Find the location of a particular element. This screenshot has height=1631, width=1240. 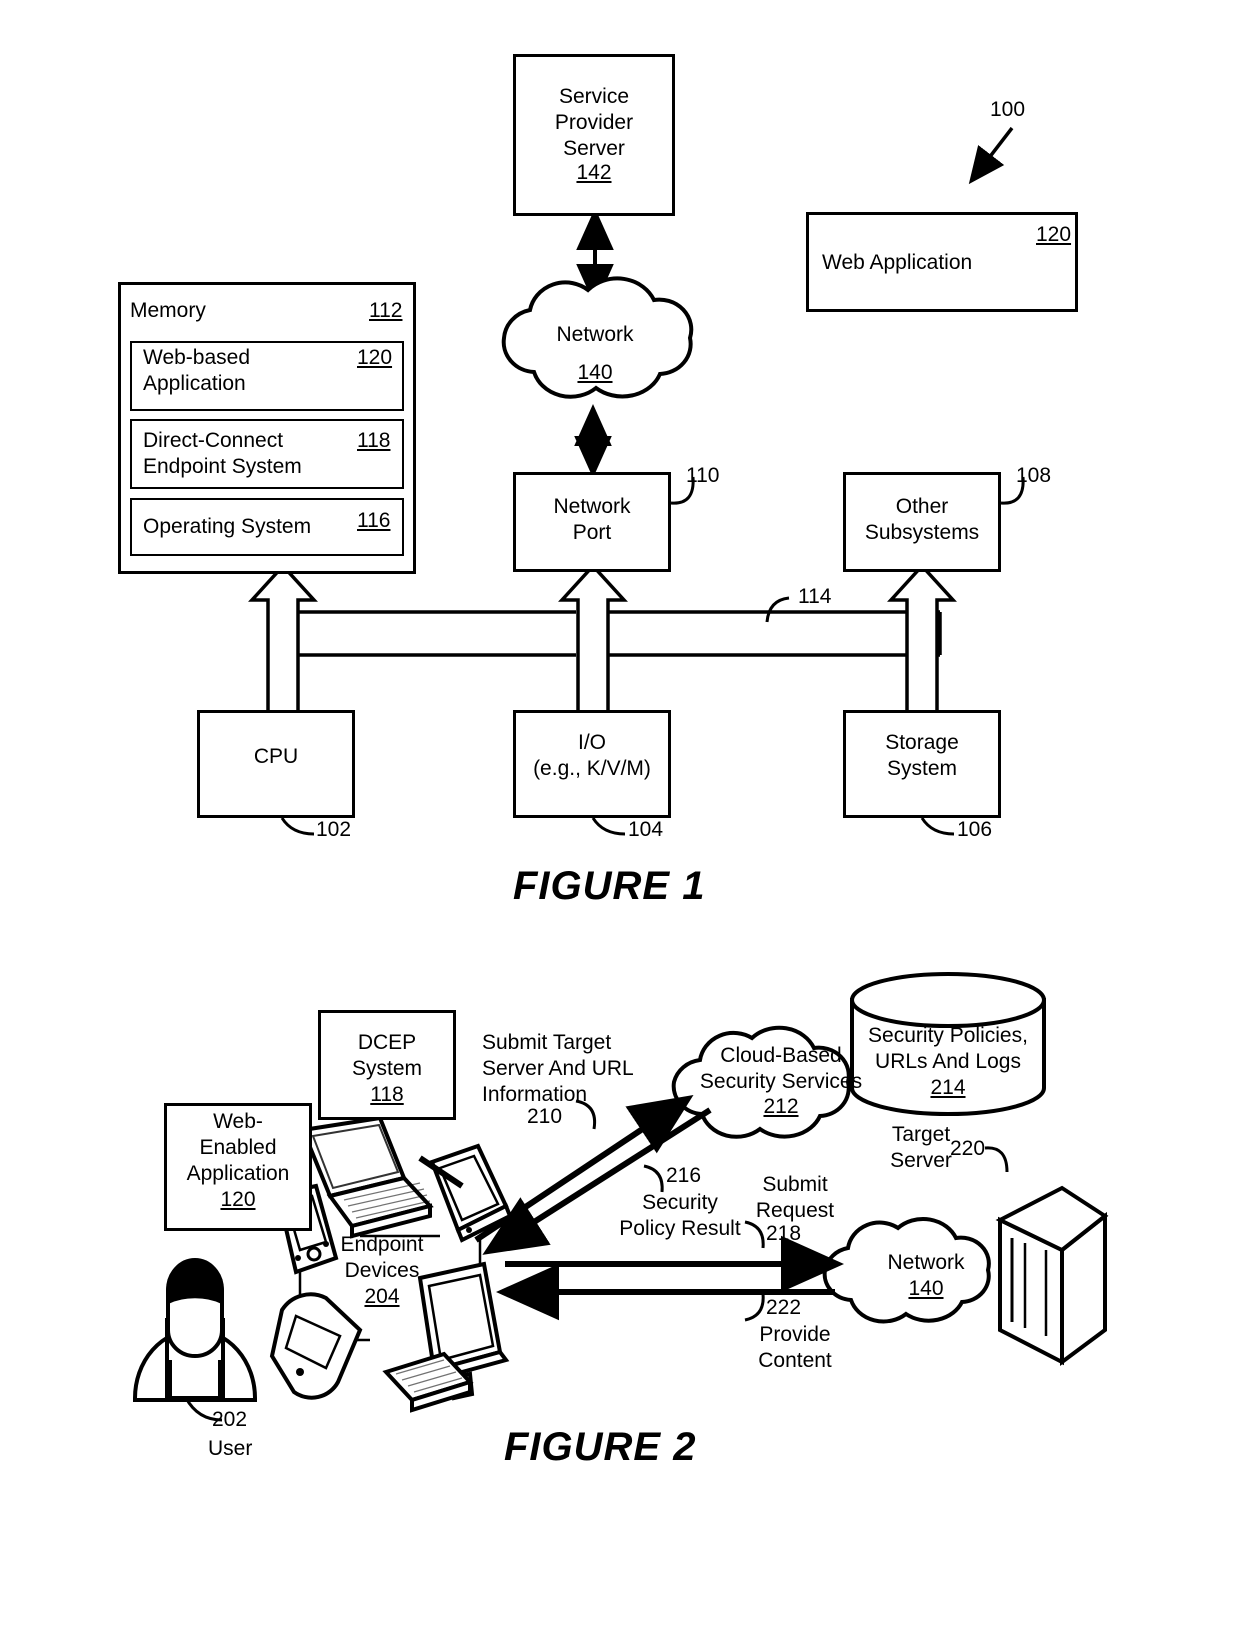

service-provider-server-label: Service Provider Server is located at coordinates (594, 122).